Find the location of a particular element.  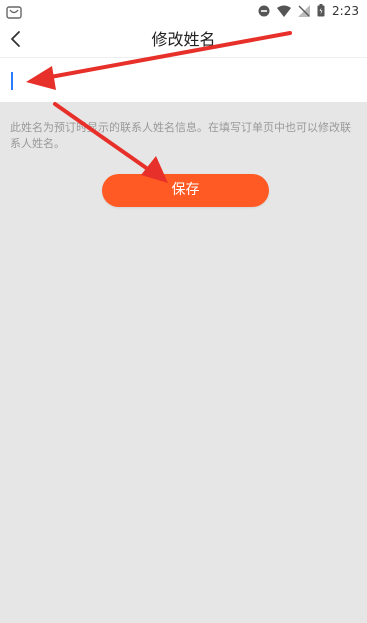

do-not-disturb-icon is located at coordinates (264, 11).